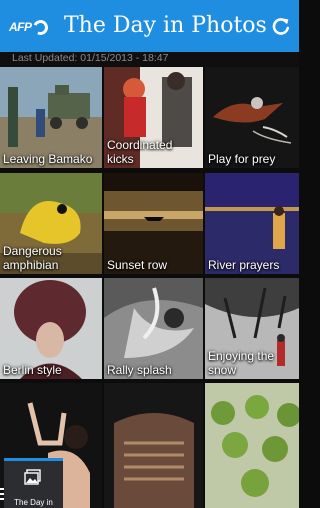  I want to click on afp-logo-mark, so click(40, 27).